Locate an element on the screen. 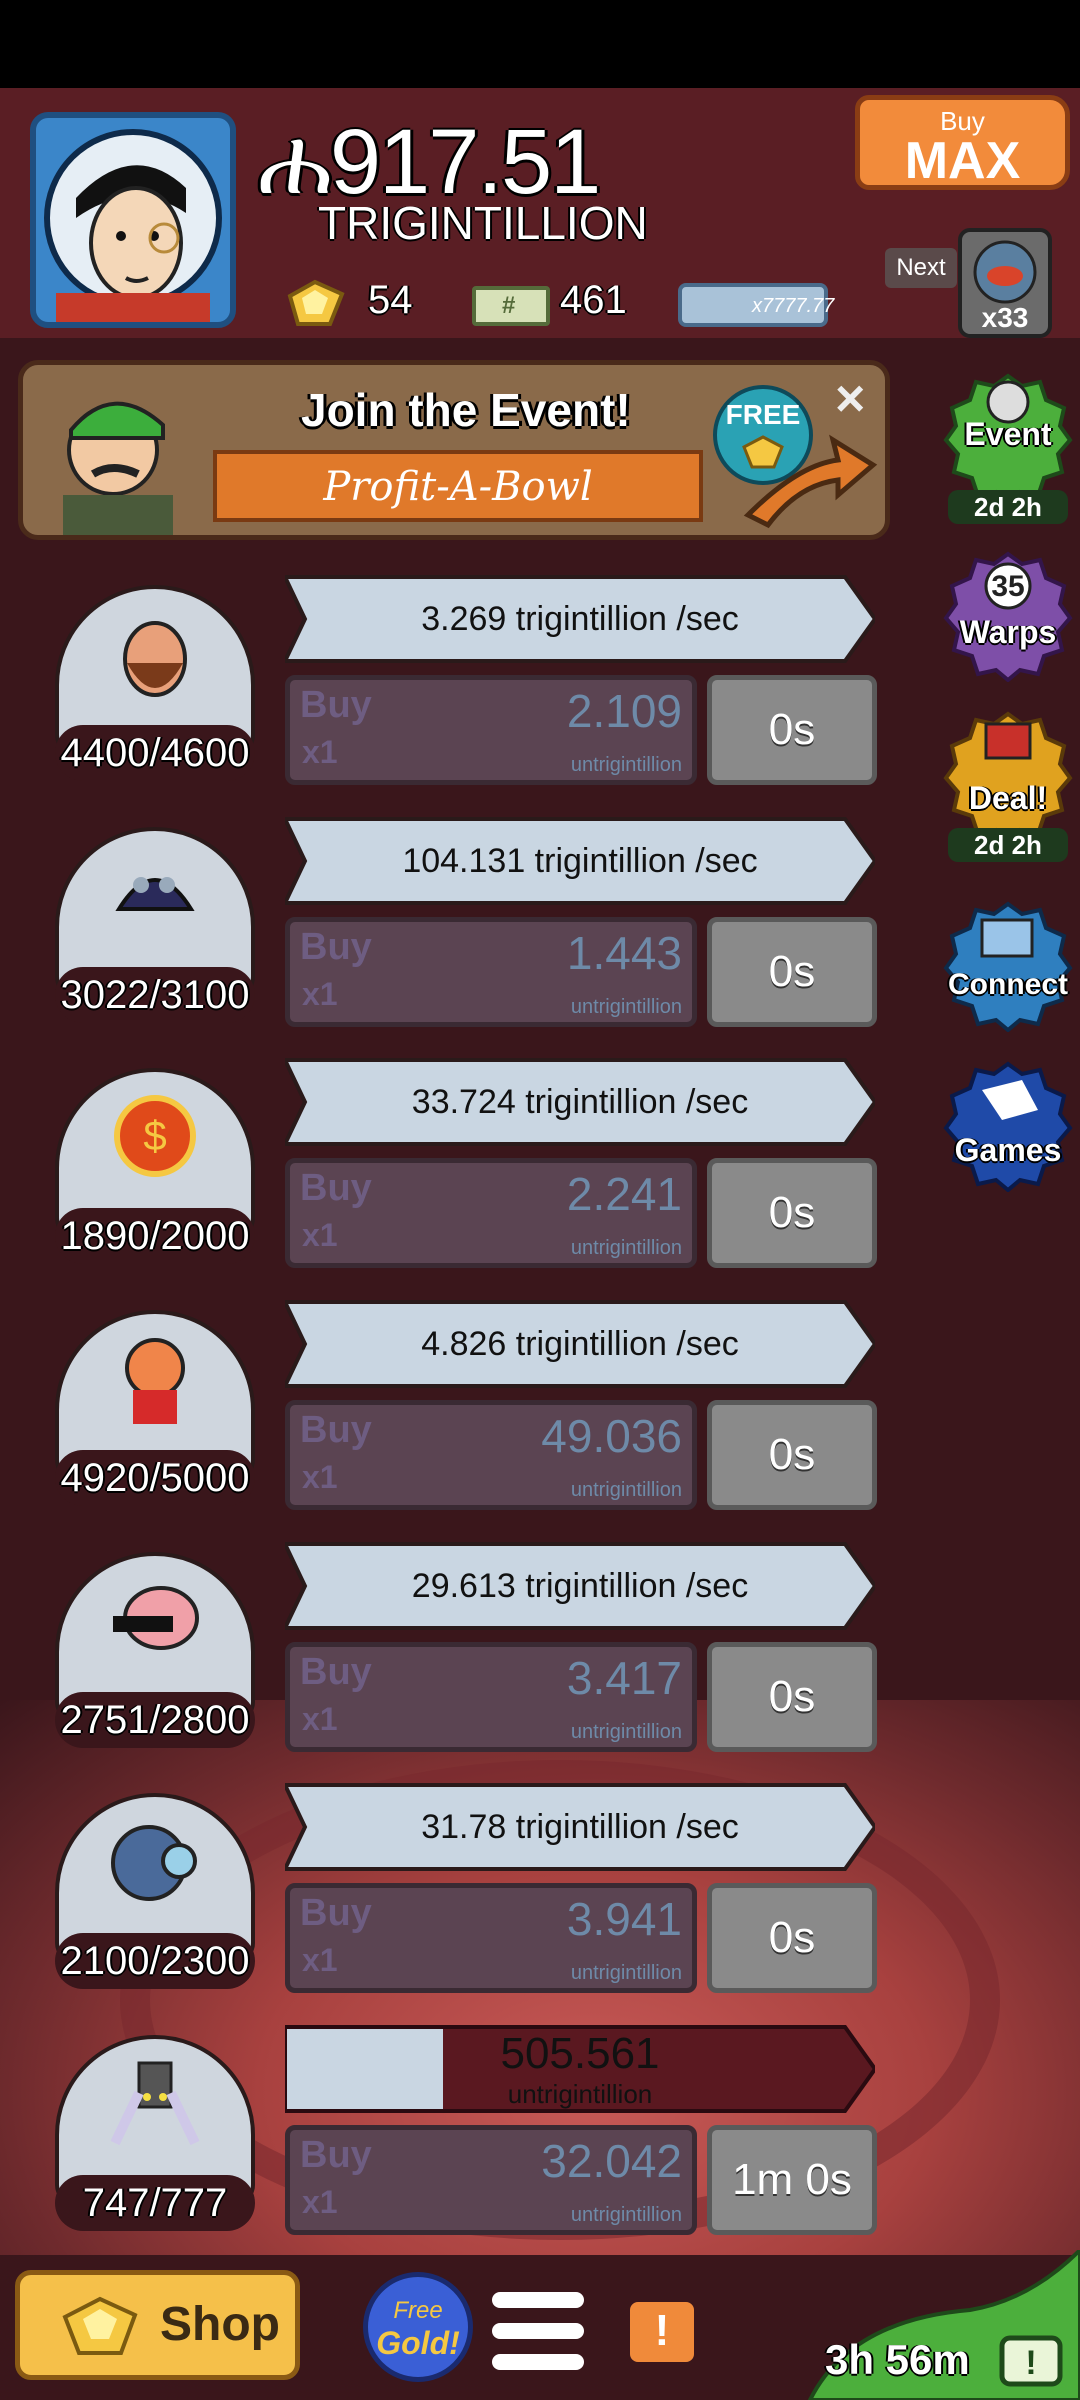  free-gold-button: Free Gold! is located at coordinates (418, 2327).